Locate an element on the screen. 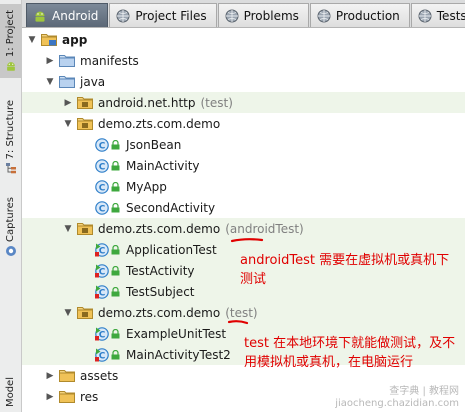  tree-node-assets-label: assets is located at coordinates (99, 375).